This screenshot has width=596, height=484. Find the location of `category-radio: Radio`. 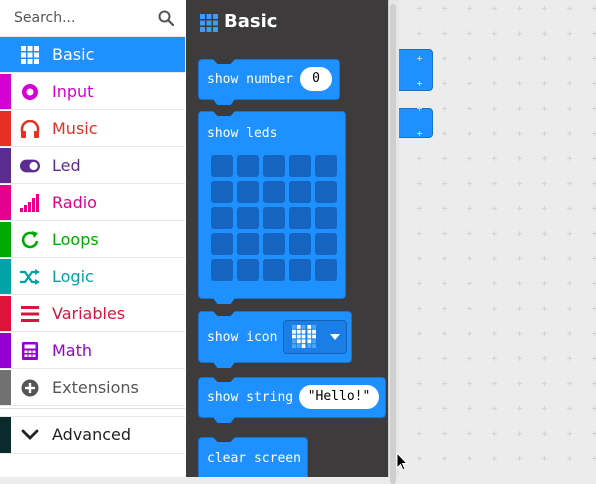

category-radio: Radio is located at coordinates (92, 203).